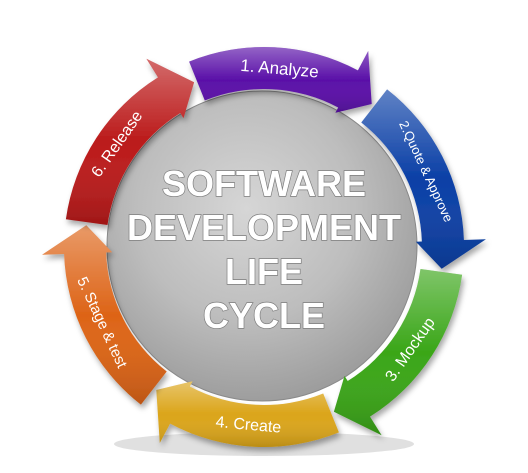 This screenshot has width=528, height=473. What do you see at coordinates (264, 271) in the screenshot?
I see `center-title-line-3: LIFE` at bounding box center [264, 271].